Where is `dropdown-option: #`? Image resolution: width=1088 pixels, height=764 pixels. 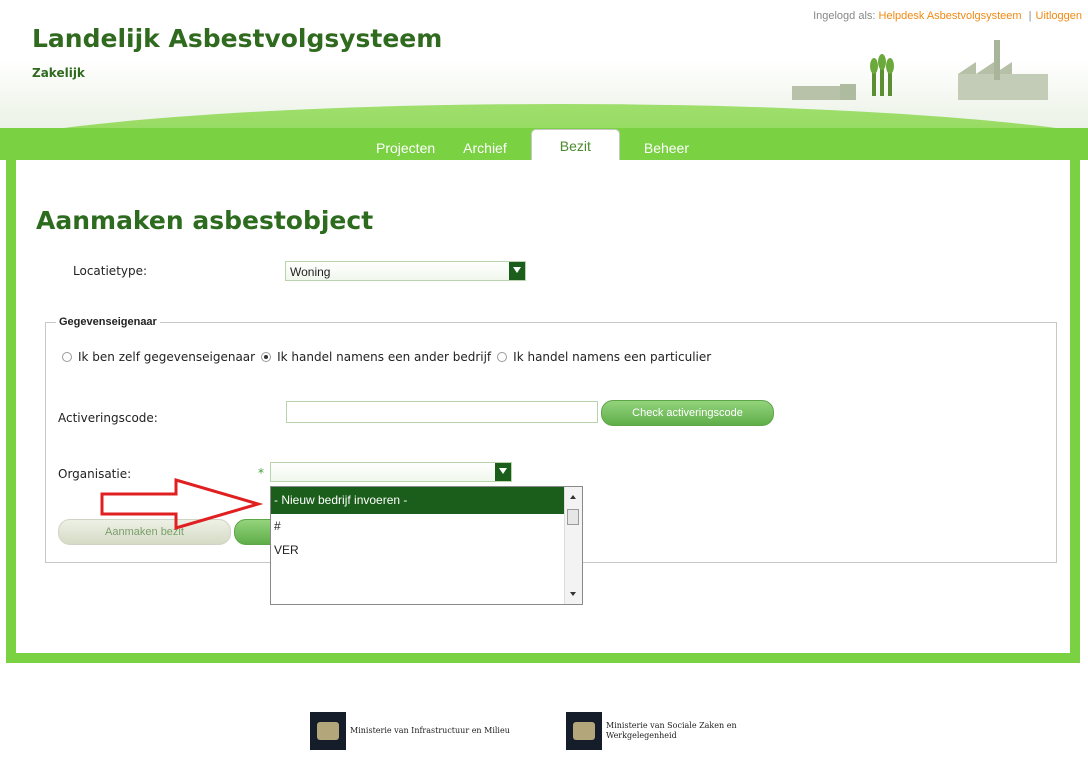
dropdown-option: # is located at coordinates (426, 526).